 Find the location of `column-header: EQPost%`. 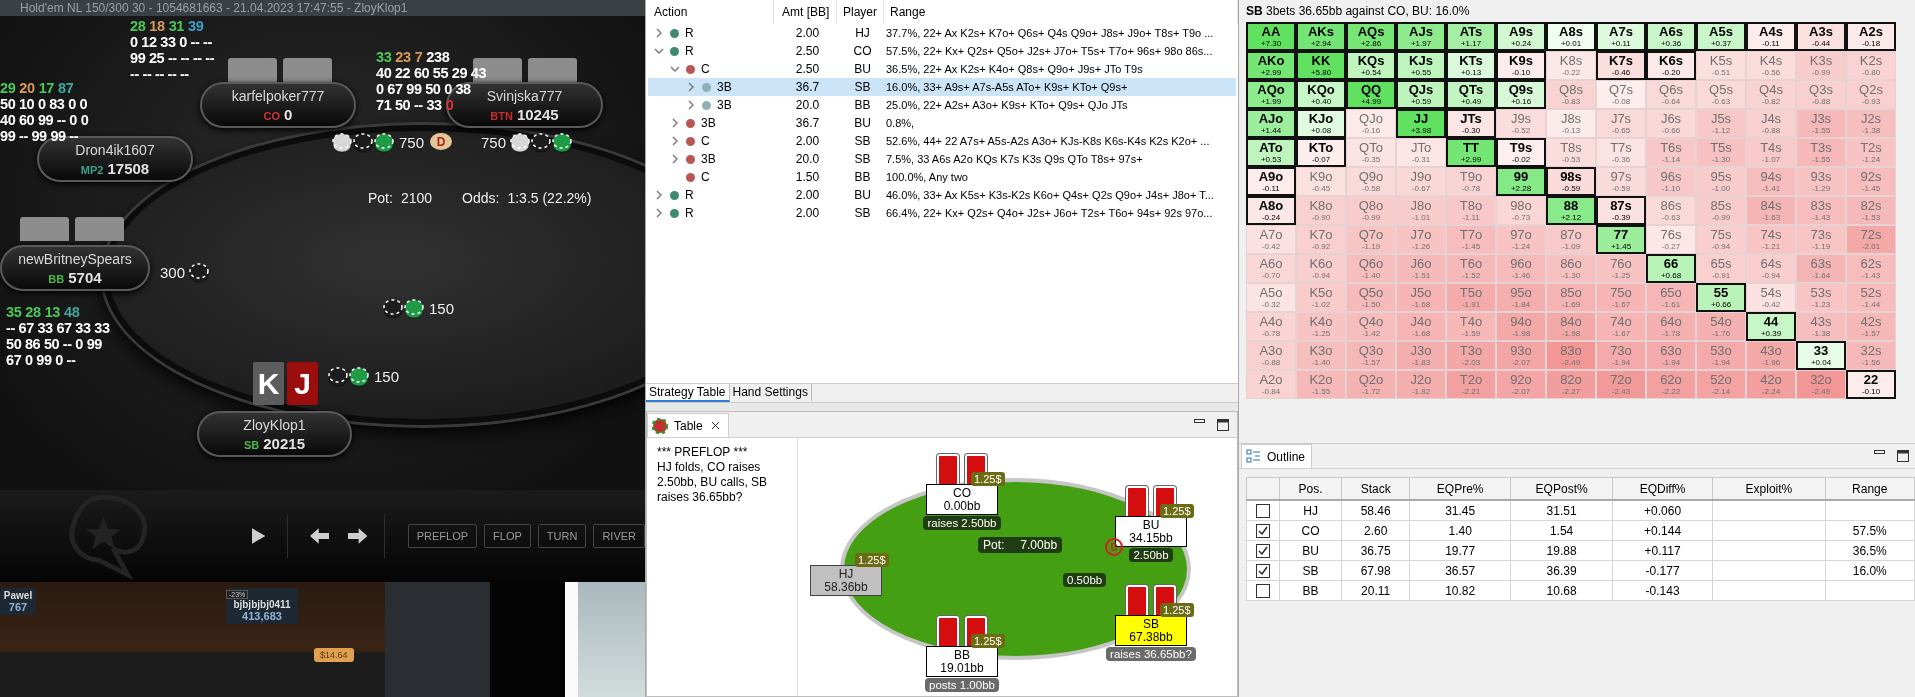

column-header: EQPost% is located at coordinates (1561, 488).